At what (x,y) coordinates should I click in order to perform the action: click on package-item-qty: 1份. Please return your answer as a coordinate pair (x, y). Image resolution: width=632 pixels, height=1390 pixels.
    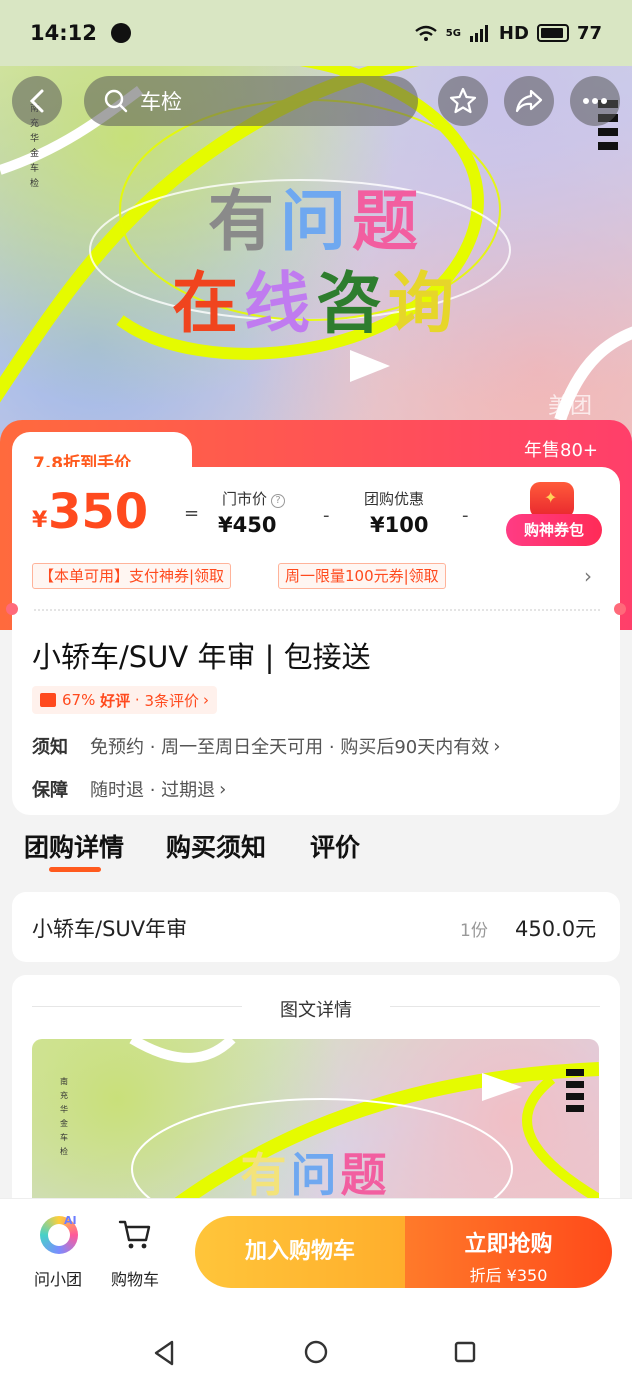
    Looking at the image, I should click on (474, 931).